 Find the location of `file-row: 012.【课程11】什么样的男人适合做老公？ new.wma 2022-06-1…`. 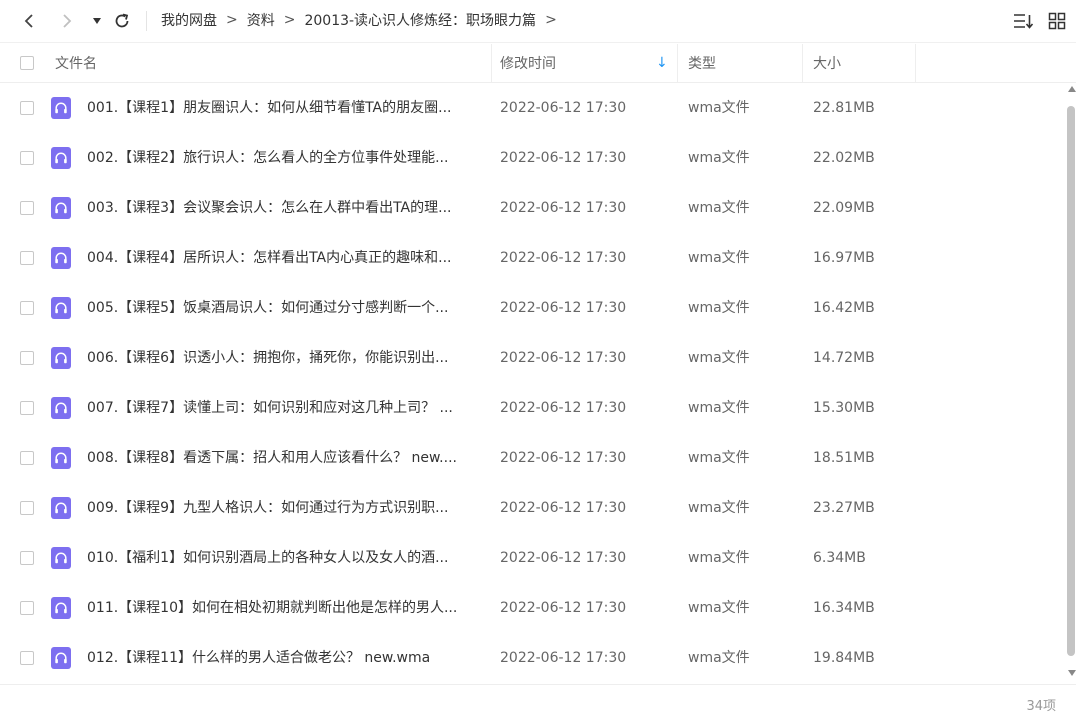

file-row: 012.【课程11】什么样的男人适合做老公？ new.wma 2022-06-1… is located at coordinates (533, 658).